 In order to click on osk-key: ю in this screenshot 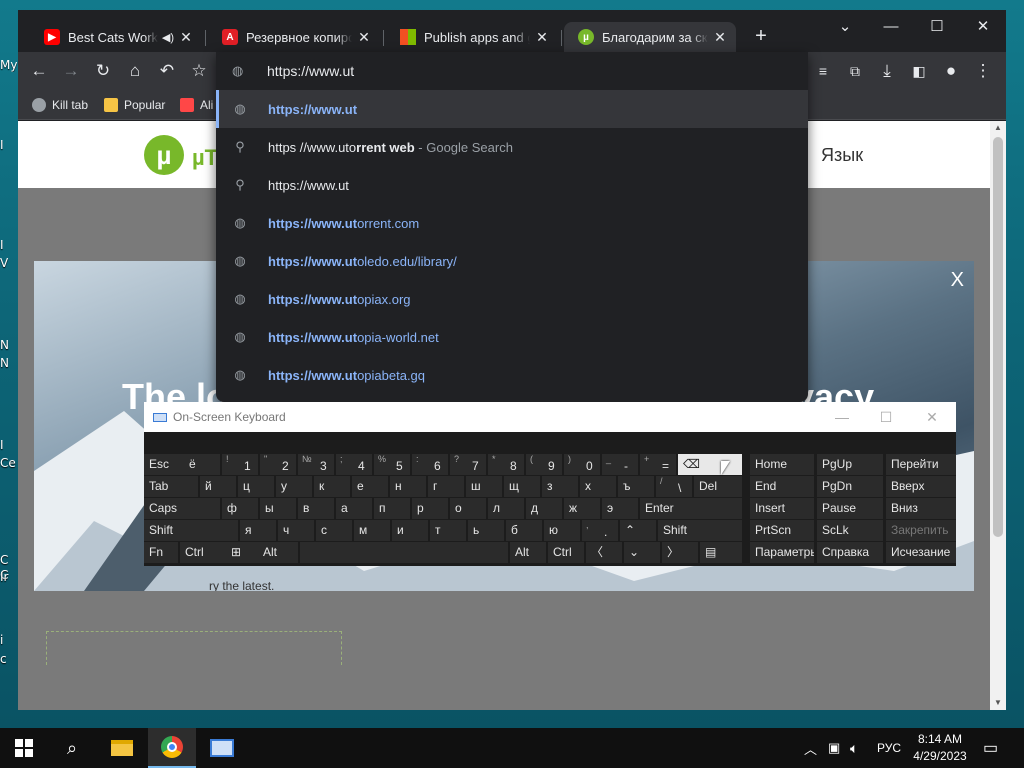, I will do `click(562, 530)`.